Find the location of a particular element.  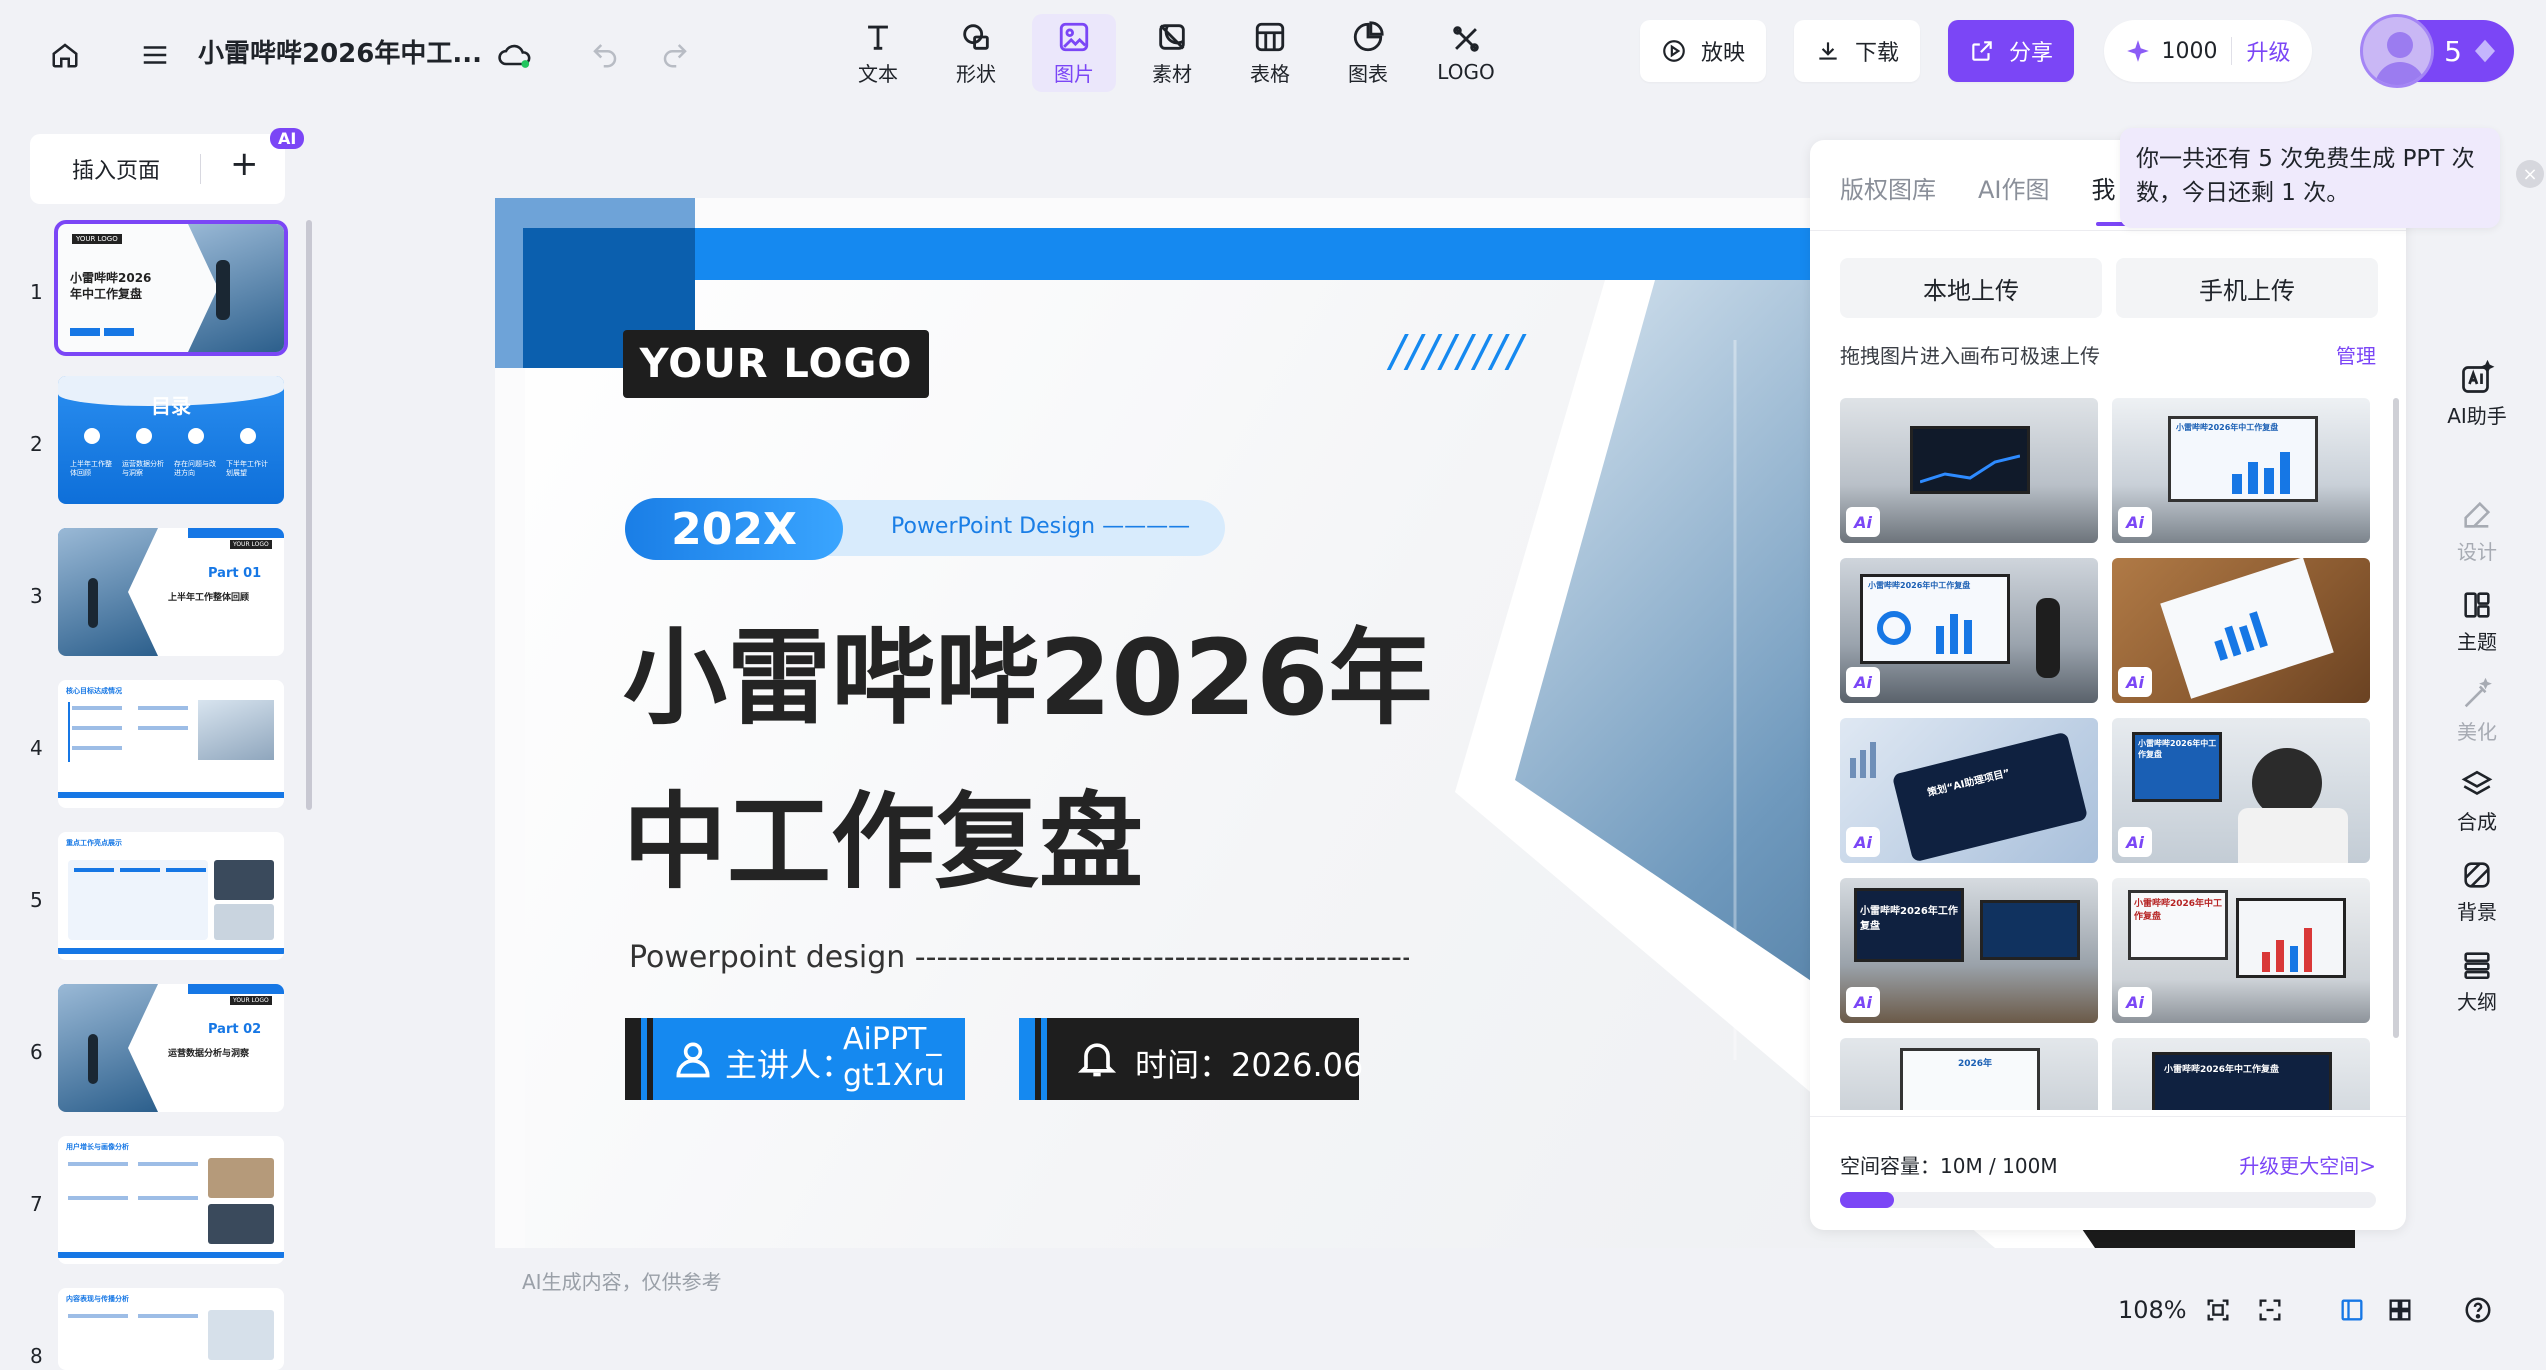

cloud-sync-button is located at coordinates (515, 55).